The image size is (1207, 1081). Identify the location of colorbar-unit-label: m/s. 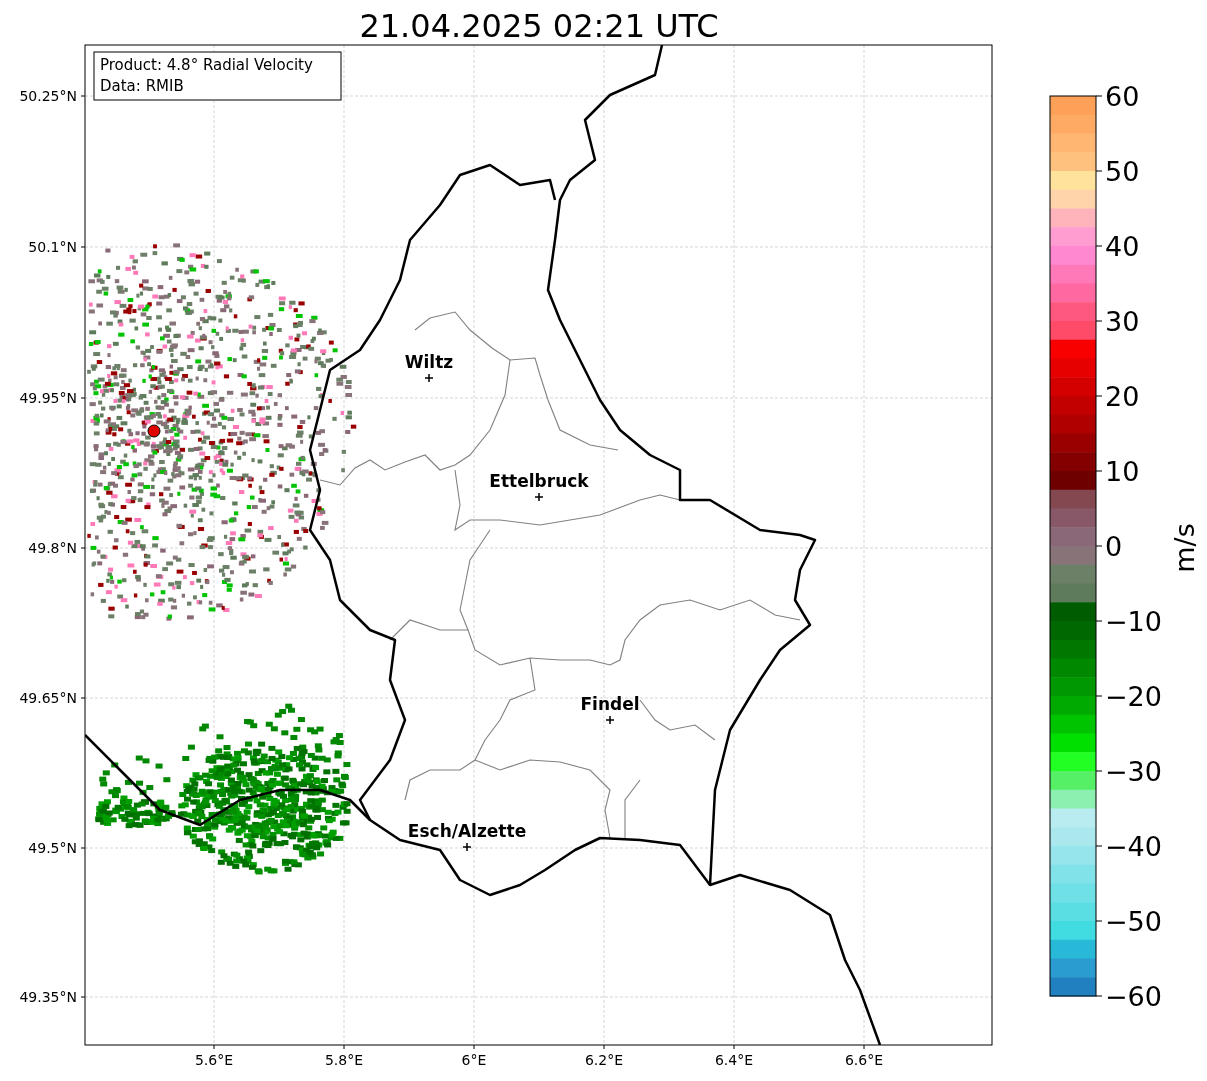
(1184, 548).